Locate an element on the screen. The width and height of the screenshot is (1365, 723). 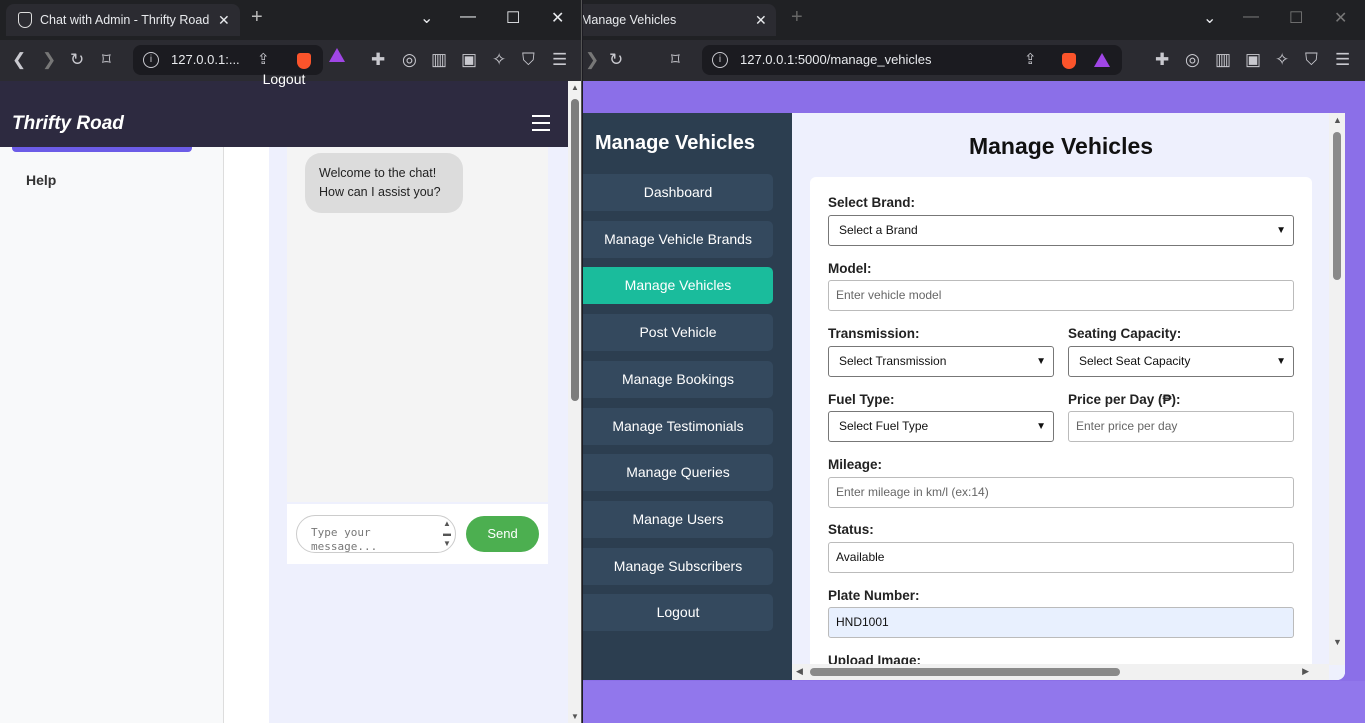
share-icon: ⇪ is located at coordinates (1030, 60).